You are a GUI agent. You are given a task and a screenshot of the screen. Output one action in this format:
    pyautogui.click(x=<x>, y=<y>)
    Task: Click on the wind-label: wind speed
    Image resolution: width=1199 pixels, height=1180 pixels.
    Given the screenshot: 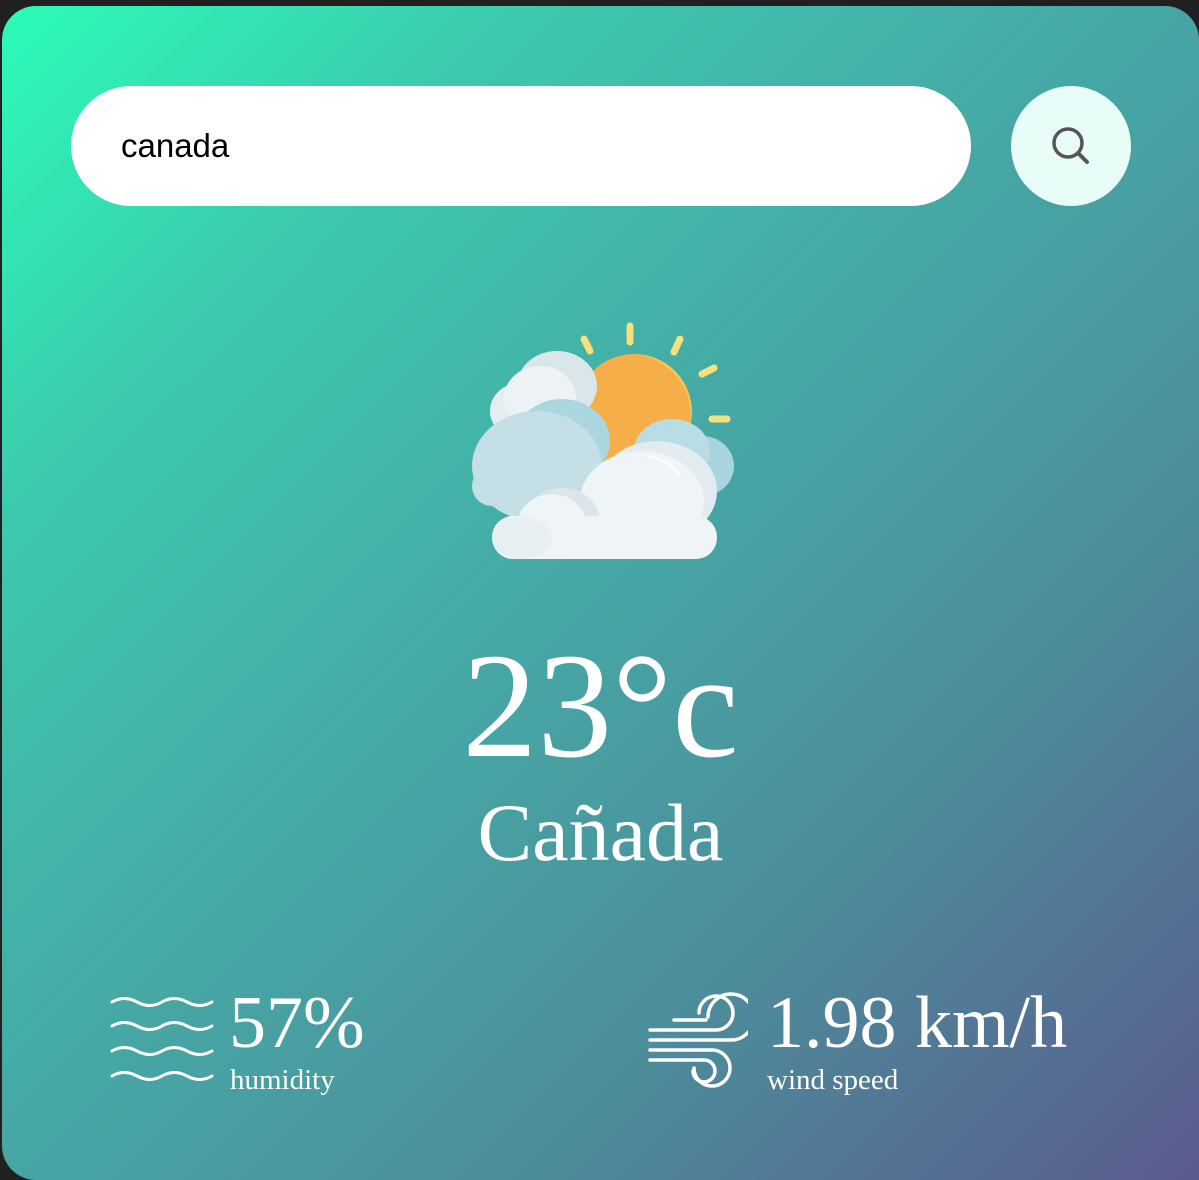 What is the action you would take?
    pyautogui.click(x=833, y=1080)
    